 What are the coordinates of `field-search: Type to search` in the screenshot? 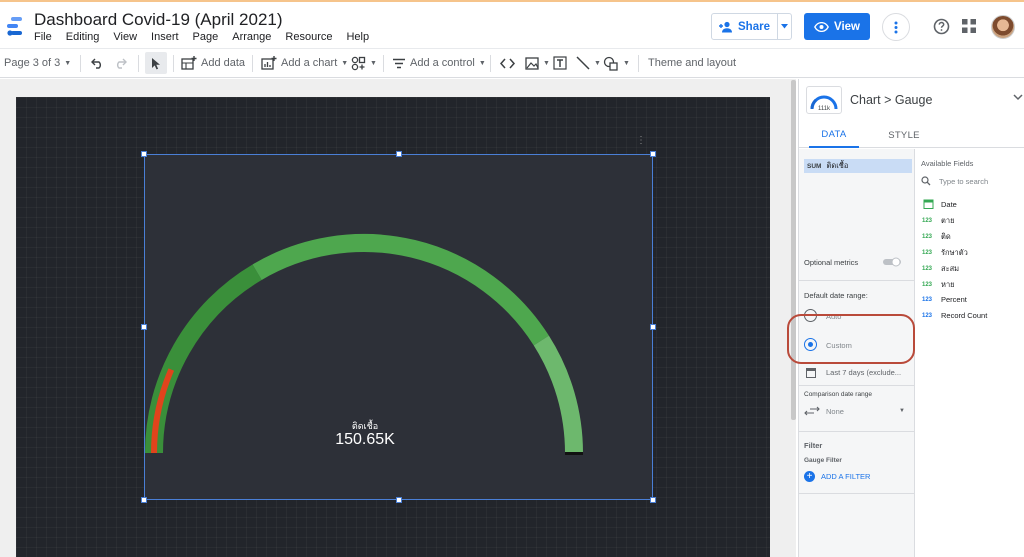 It's located at (954, 181).